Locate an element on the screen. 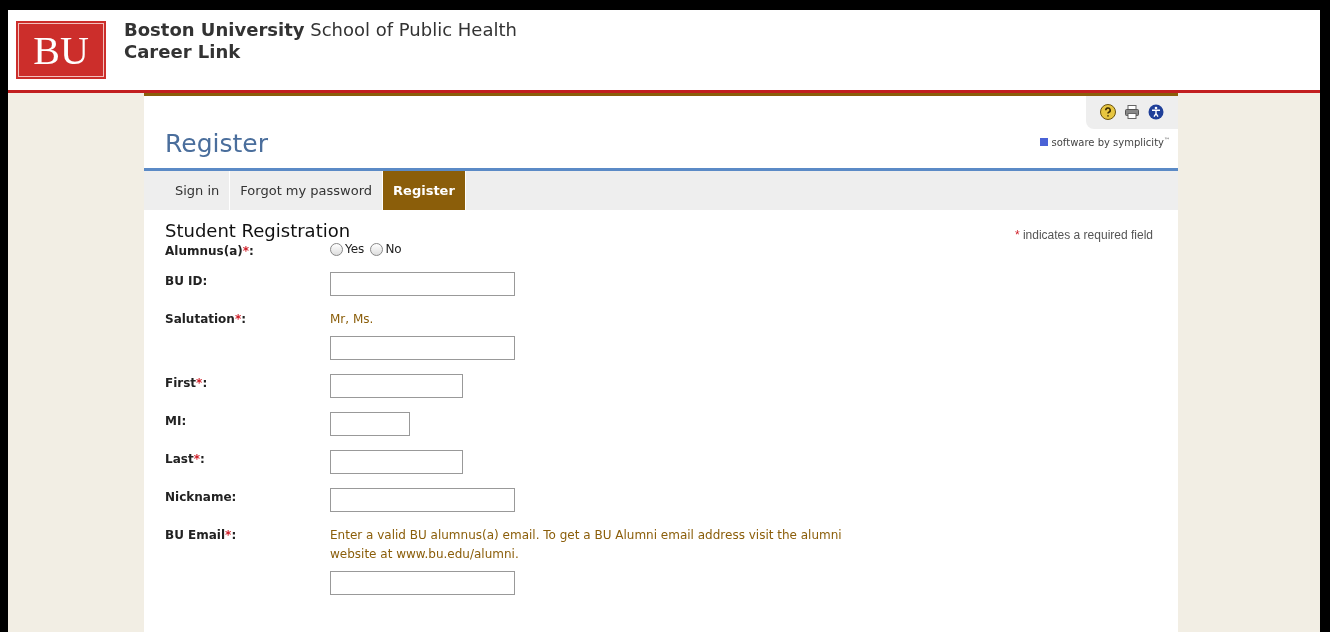 This screenshot has height=632, width=1330. school-name: School of Public Health is located at coordinates (413, 29).